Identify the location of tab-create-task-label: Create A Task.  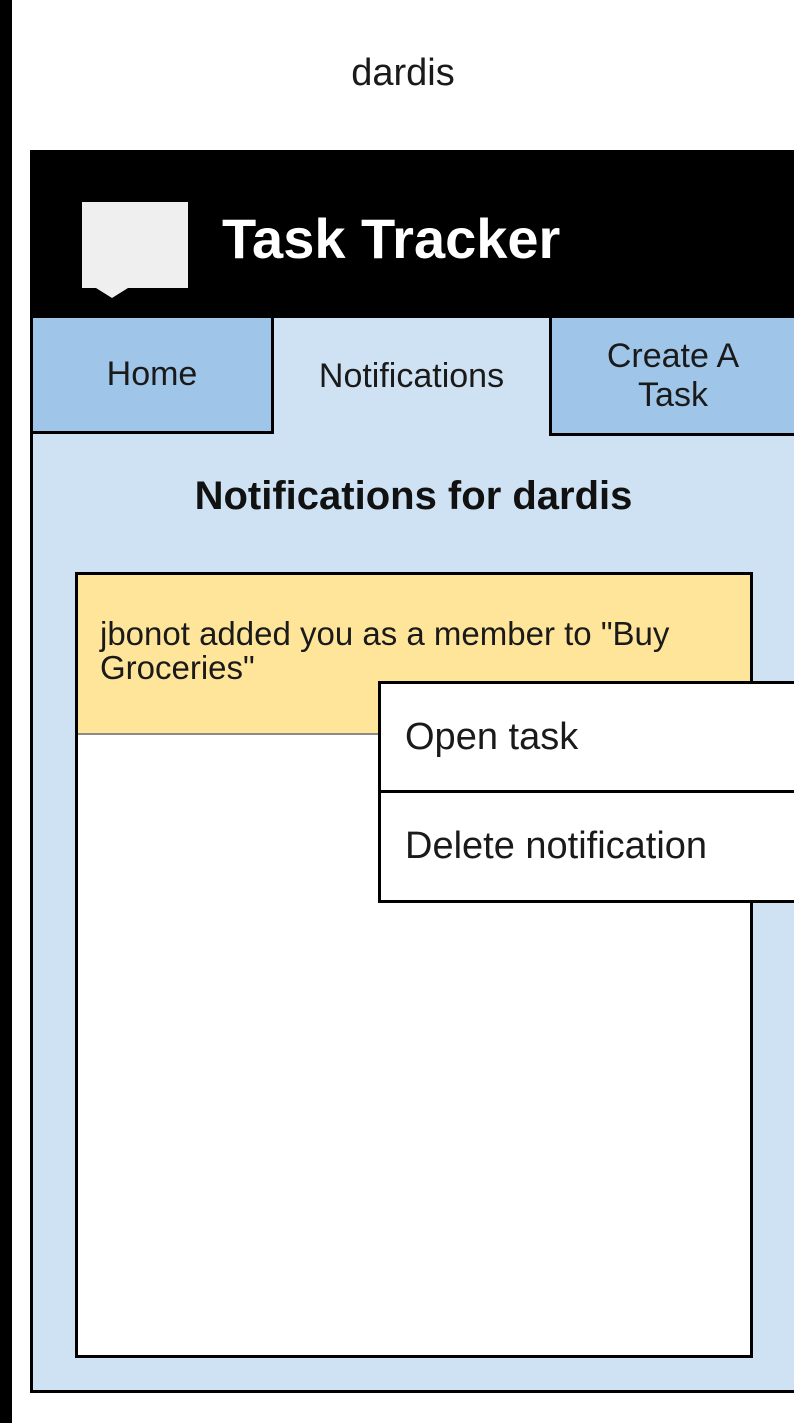
(673, 375).